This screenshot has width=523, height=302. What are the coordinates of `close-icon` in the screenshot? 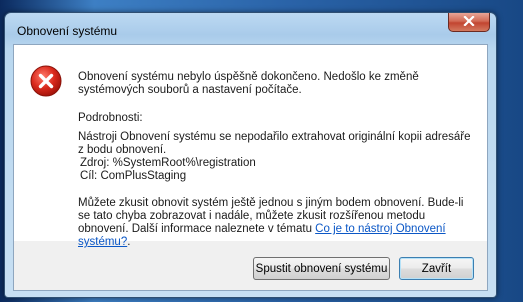 It's located at (469, 22).